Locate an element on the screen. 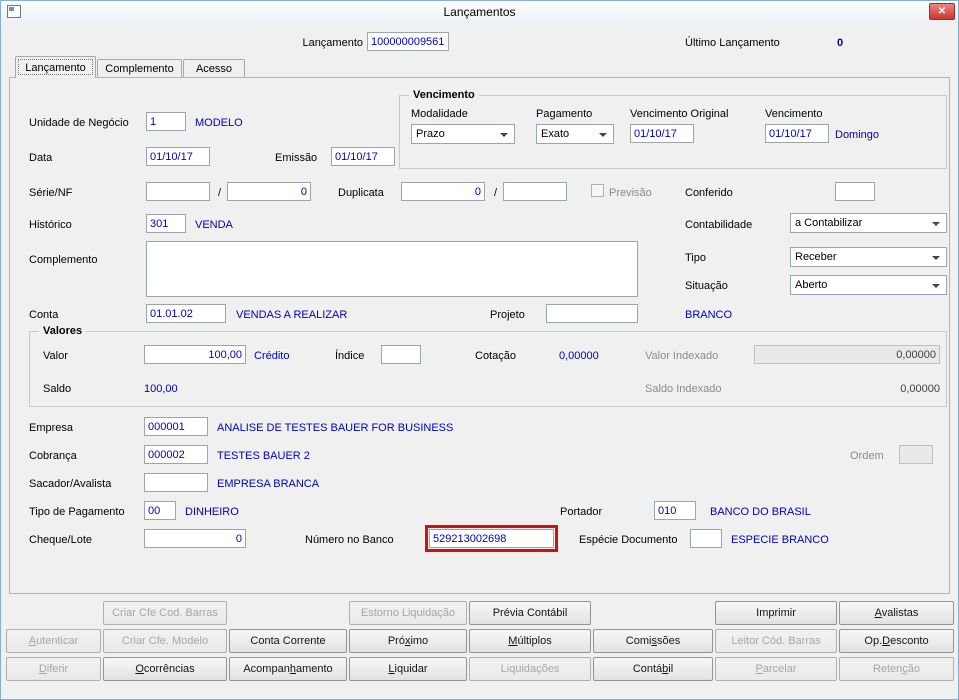  button-parcelar: Parcelar is located at coordinates (776, 669).